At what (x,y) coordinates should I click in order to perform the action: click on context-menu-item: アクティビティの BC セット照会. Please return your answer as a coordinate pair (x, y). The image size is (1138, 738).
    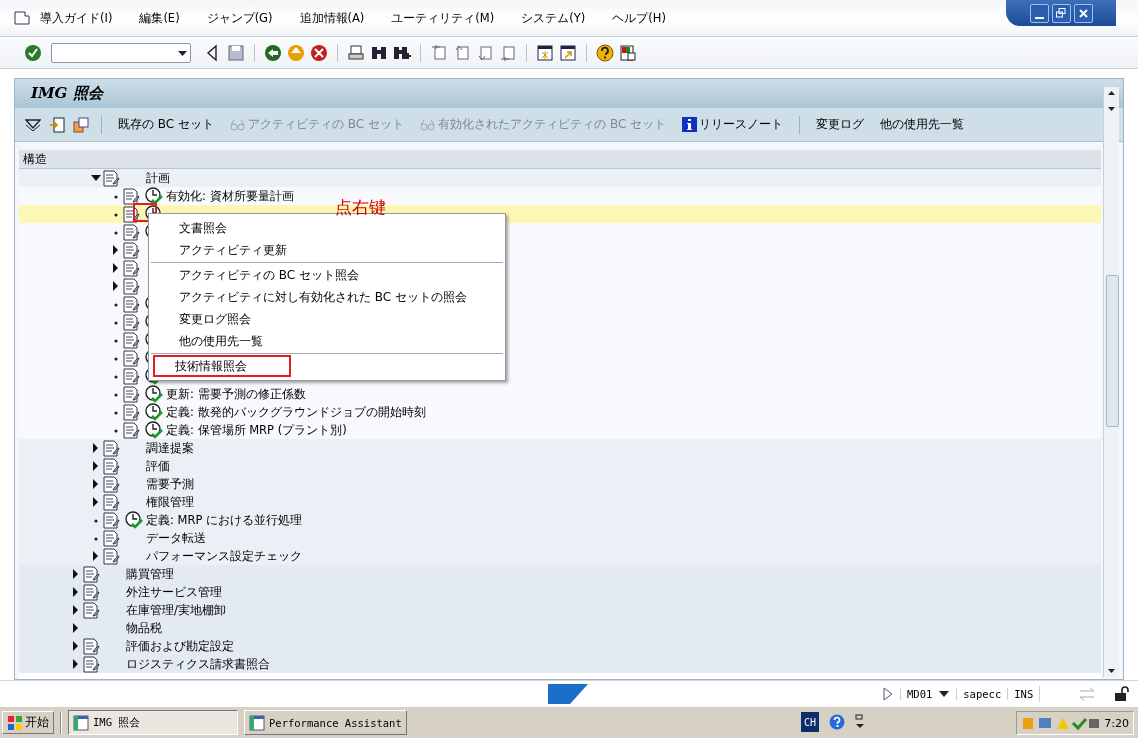
    Looking at the image, I should click on (327, 275).